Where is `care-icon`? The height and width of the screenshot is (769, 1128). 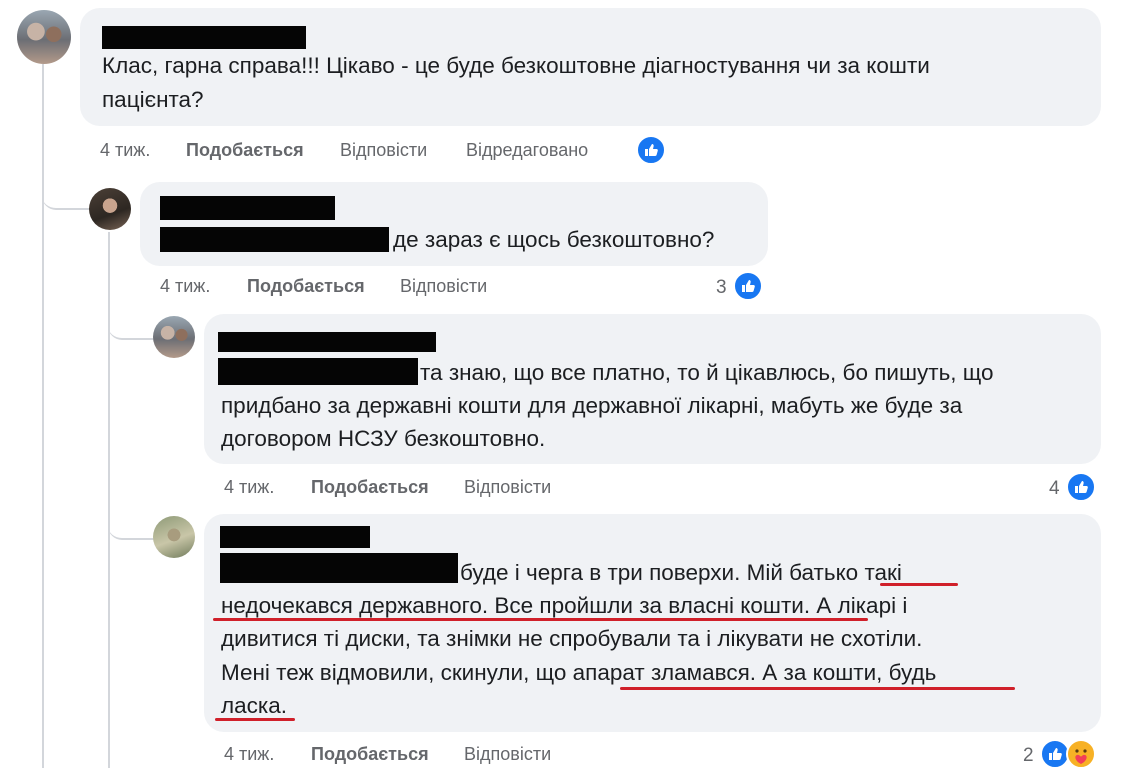 care-icon is located at coordinates (1081, 754).